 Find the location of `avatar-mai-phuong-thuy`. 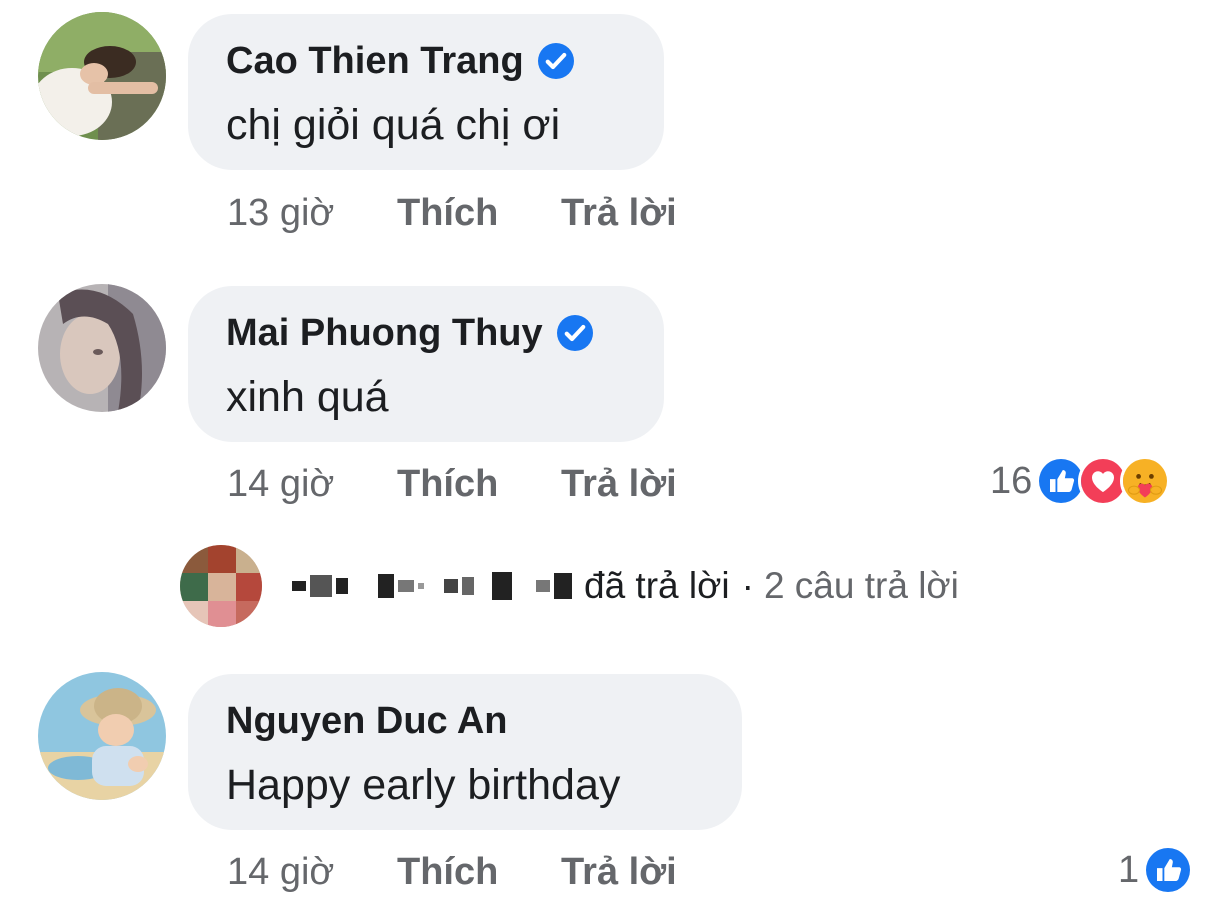

avatar-mai-phuong-thuy is located at coordinates (102, 348).